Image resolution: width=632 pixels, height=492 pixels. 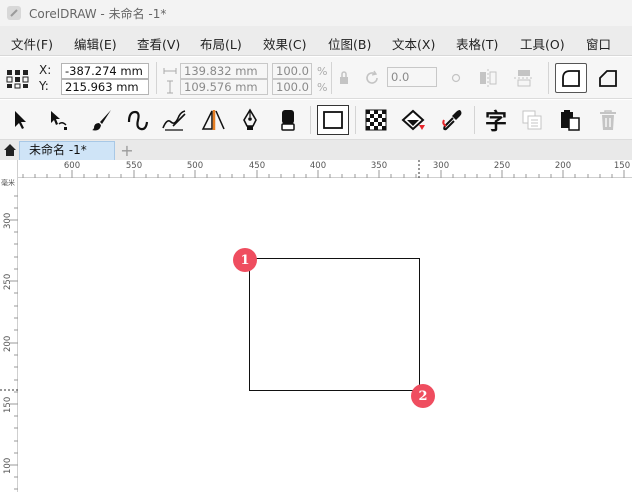 What do you see at coordinates (105, 71) in the screenshot?
I see `x-position-field: -387.274 mm` at bounding box center [105, 71].